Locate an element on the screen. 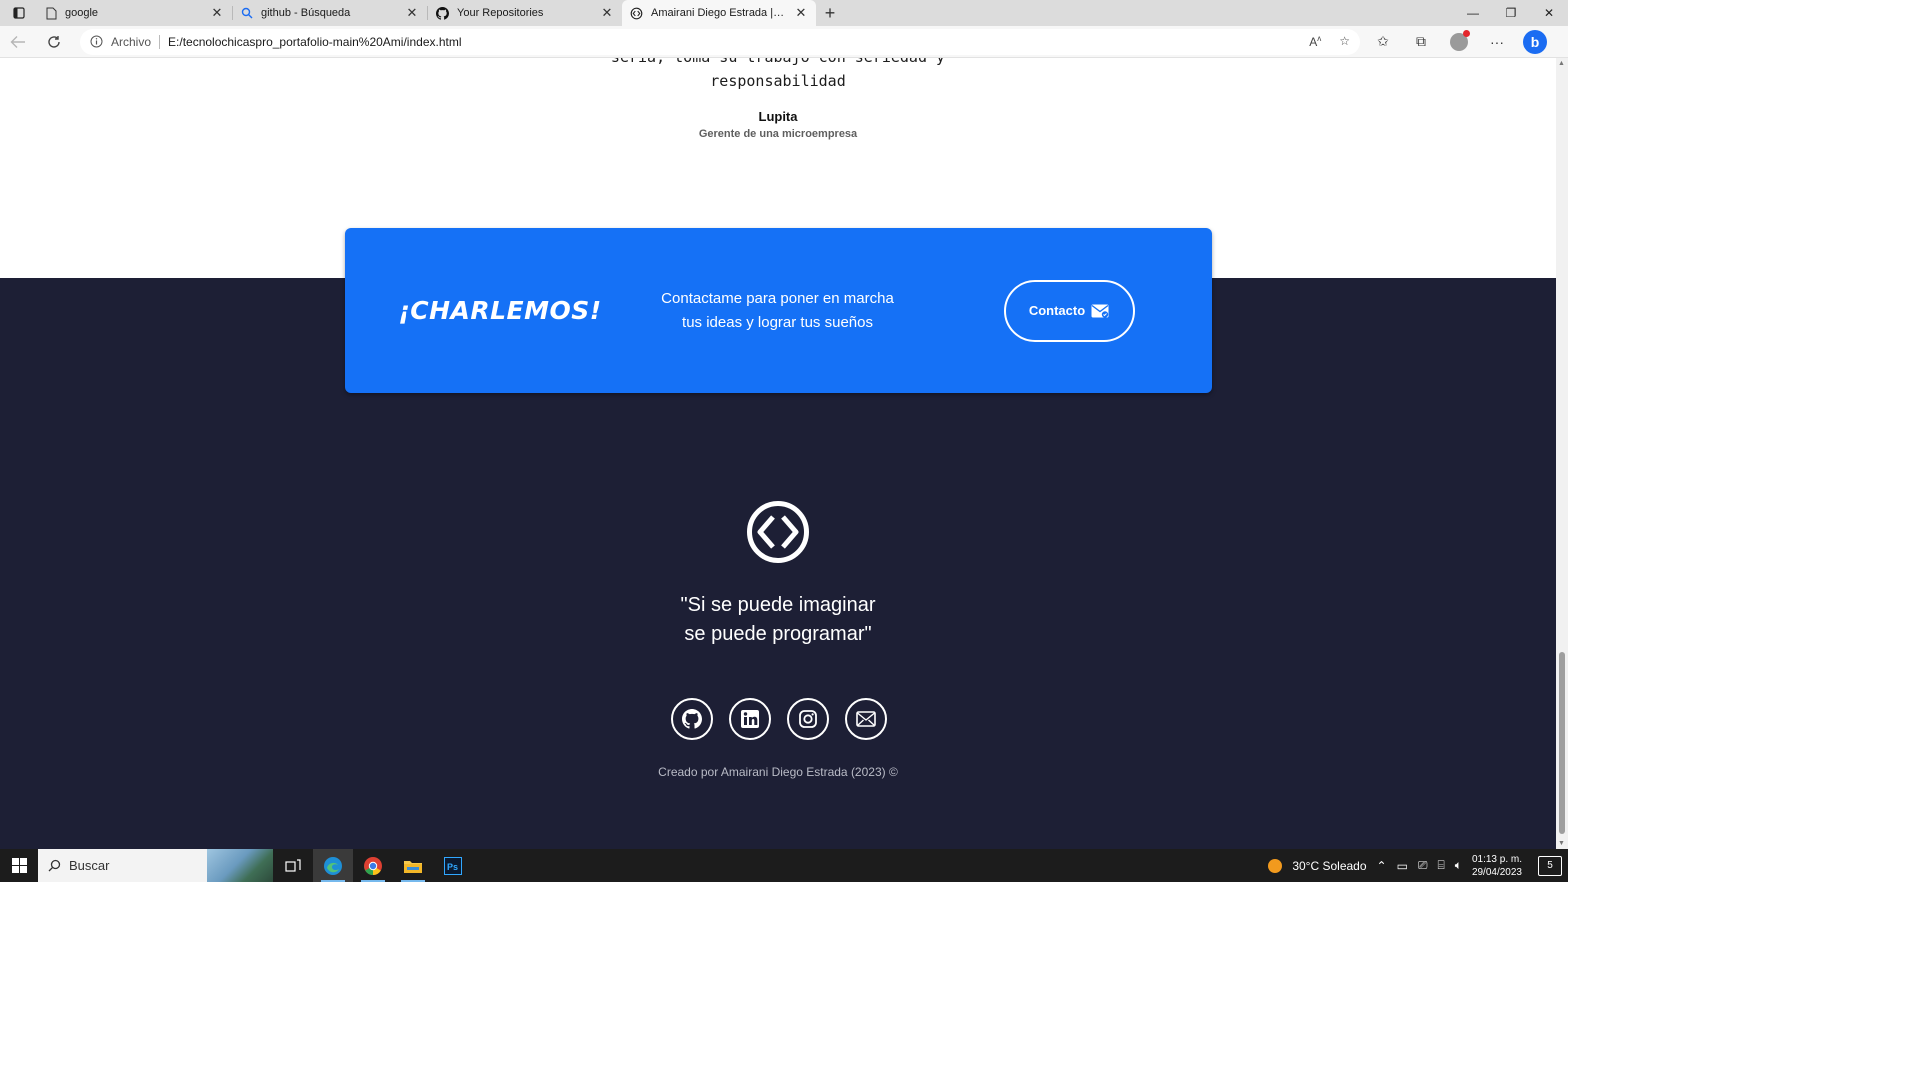 The image size is (1920, 1080). start-button is located at coordinates (19, 865).